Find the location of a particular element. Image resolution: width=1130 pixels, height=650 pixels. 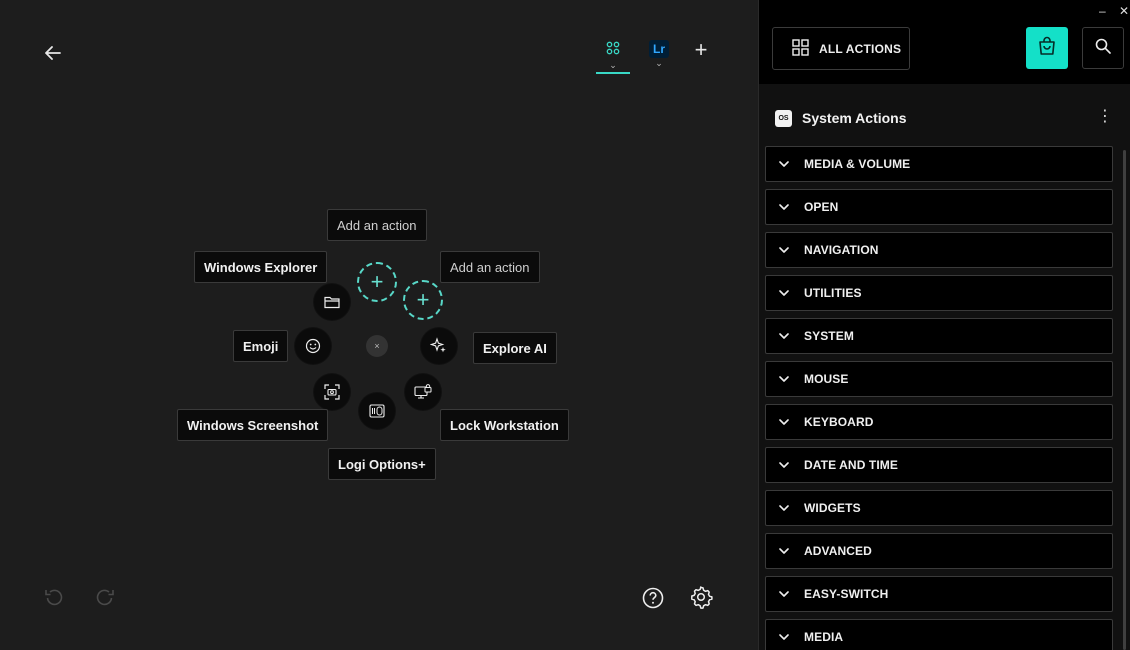

all-actions-button: ALL ACTIONS is located at coordinates (841, 48).